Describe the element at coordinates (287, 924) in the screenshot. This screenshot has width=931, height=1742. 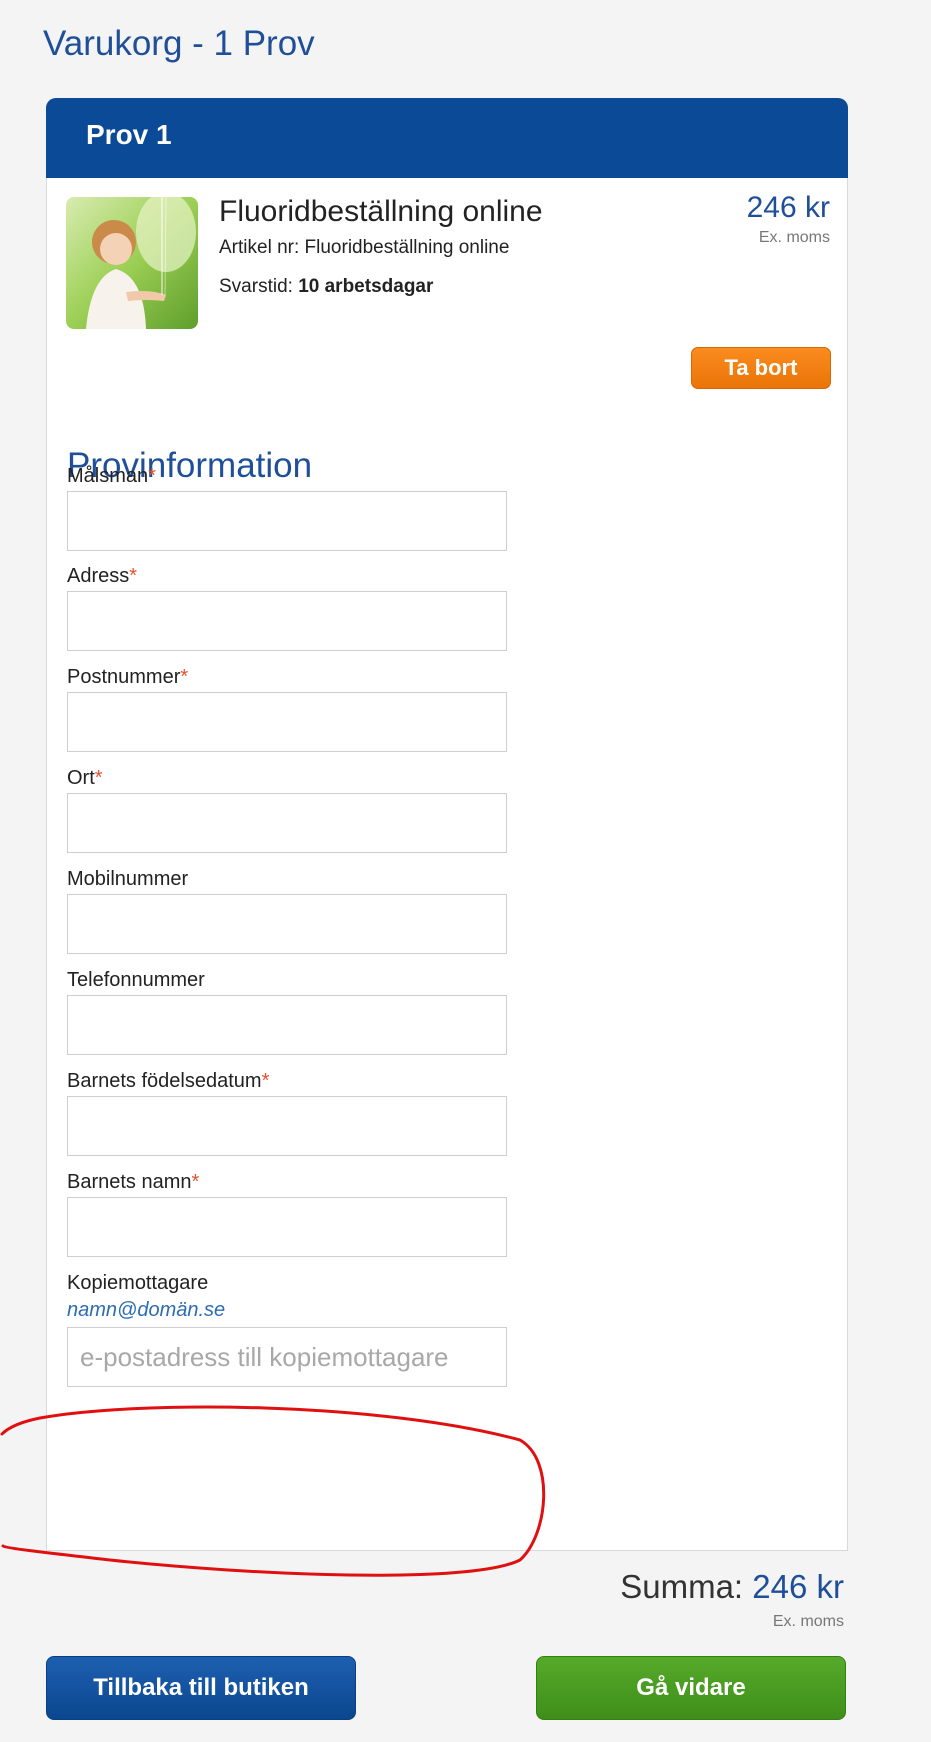
I see `mobile-input` at that location.